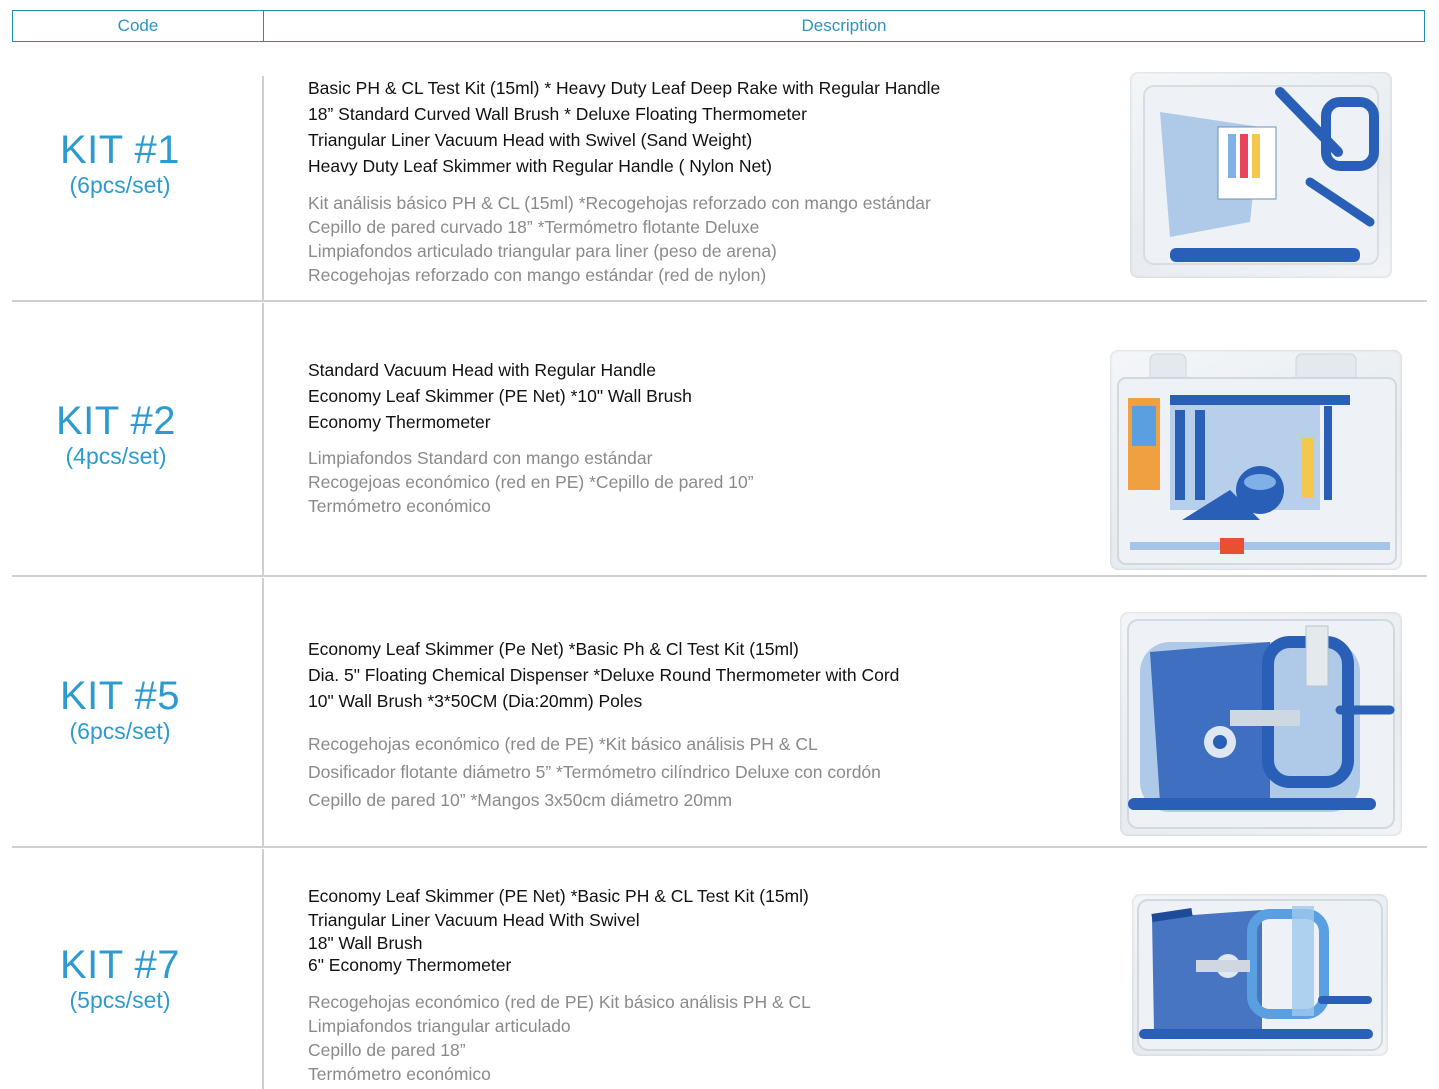 The height and width of the screenshot is (1089, 1439). What do you see at coordinates (387, 1050) in the screenshot?
I see `desc-line: Cepillo de pared 18”` at bounding box center [387, 1050].